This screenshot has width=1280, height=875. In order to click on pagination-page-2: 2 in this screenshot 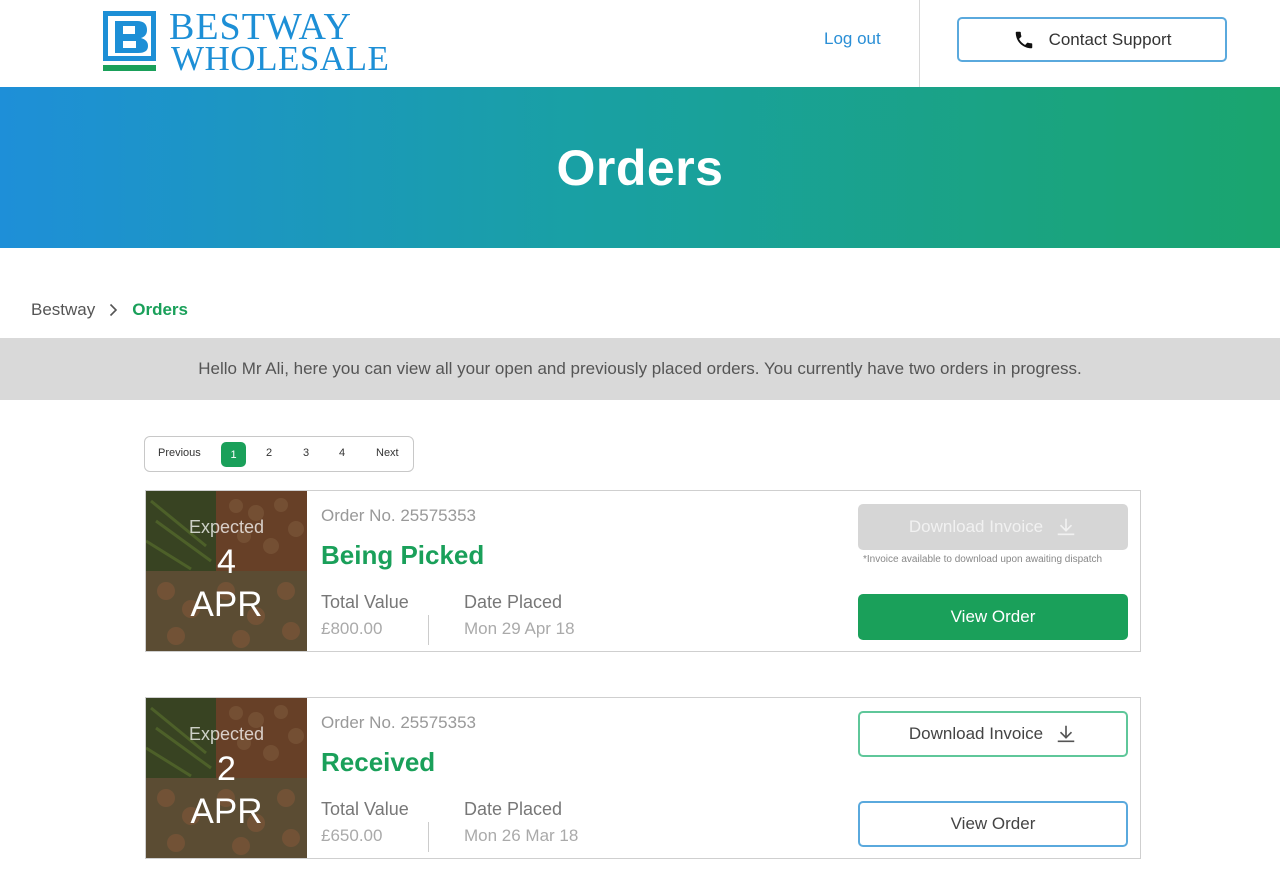, I will do `click(269, 453)`.